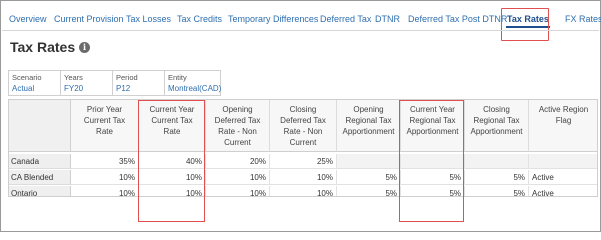  What do you see at coordinates (194, 88) in the screenshot?
I see `pov-entity-value: Montreal(CAD)` at bounding box center [194, 88].